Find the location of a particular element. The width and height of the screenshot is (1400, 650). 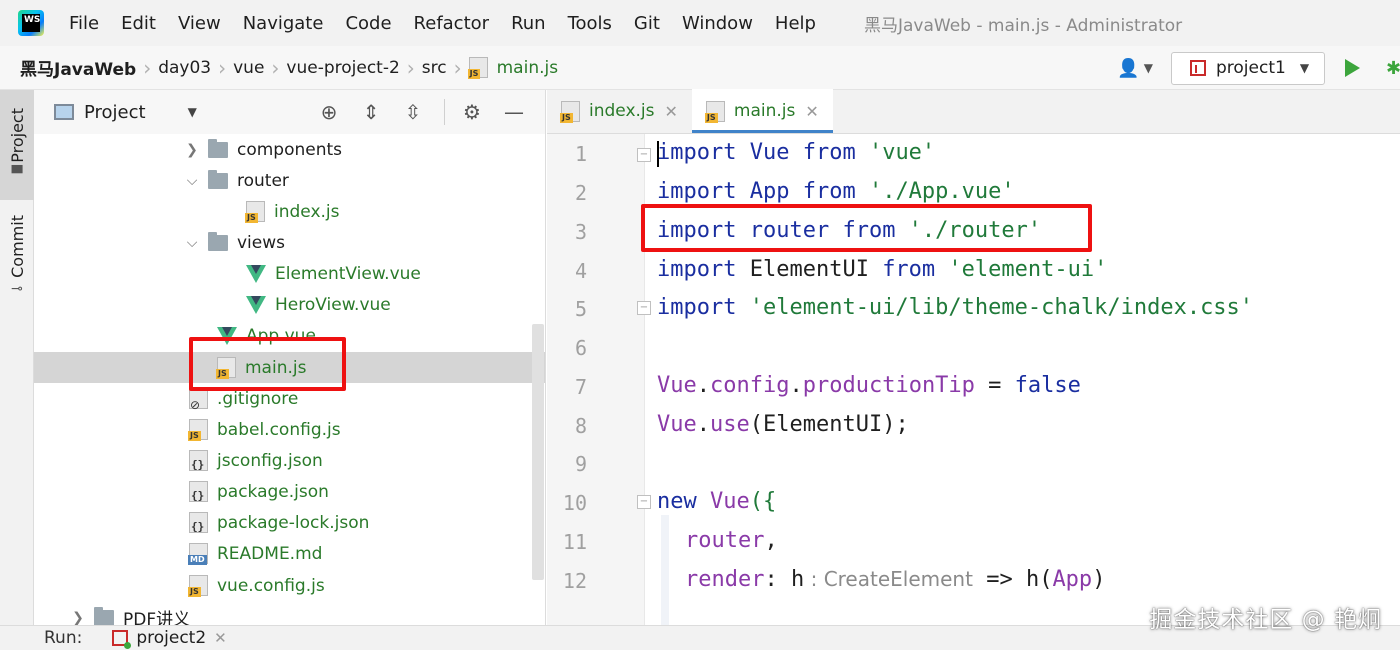

breadcrumb-day03: day03 is located at coordinates (184, 68).